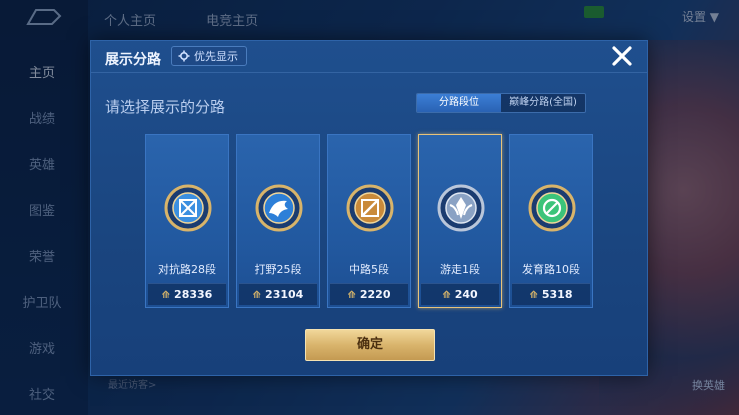 The width and height of the screenshot is (739, 415). I want to click on modal-header: 展示分路 优先显示, so click(369, 57).